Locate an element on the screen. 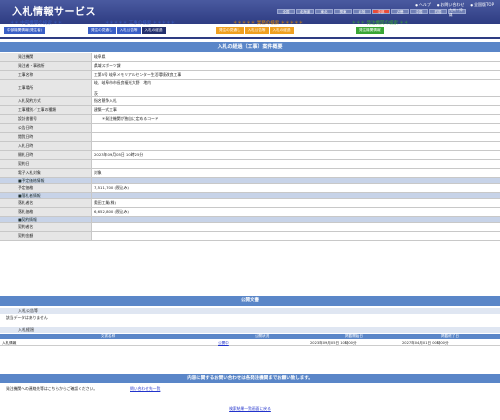  detail-row: 工事種別／工事の種類 建築一式工事 is located at coordinates (250, 110).